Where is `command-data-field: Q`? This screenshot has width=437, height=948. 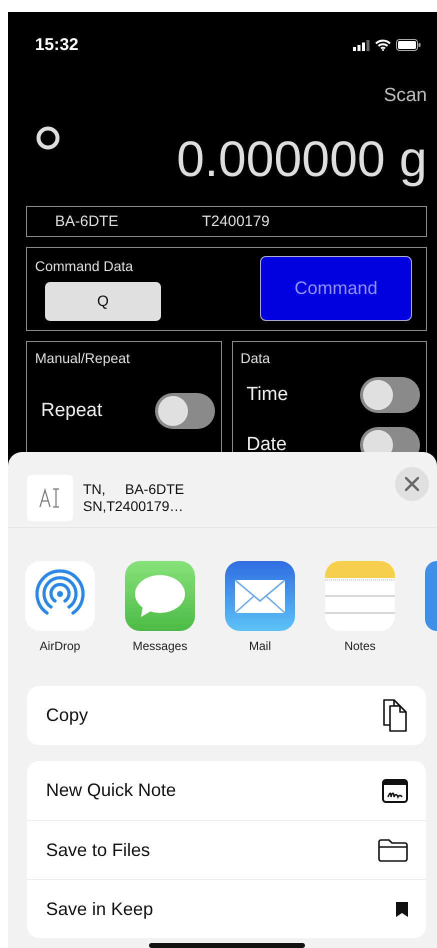
command-data-field: Q is located at coordinates (103, 301).